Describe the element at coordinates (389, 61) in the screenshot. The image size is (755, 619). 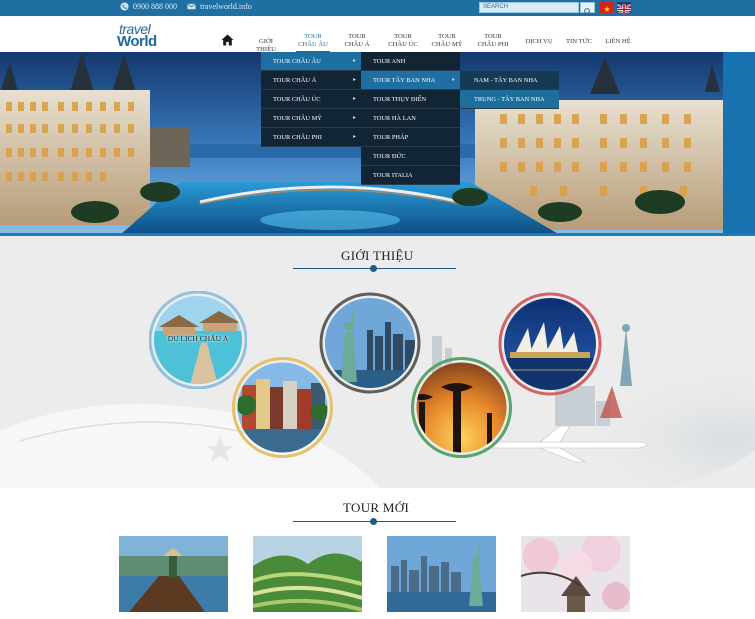
I see `dropdown-item-label: TOUR ANH` at that location.